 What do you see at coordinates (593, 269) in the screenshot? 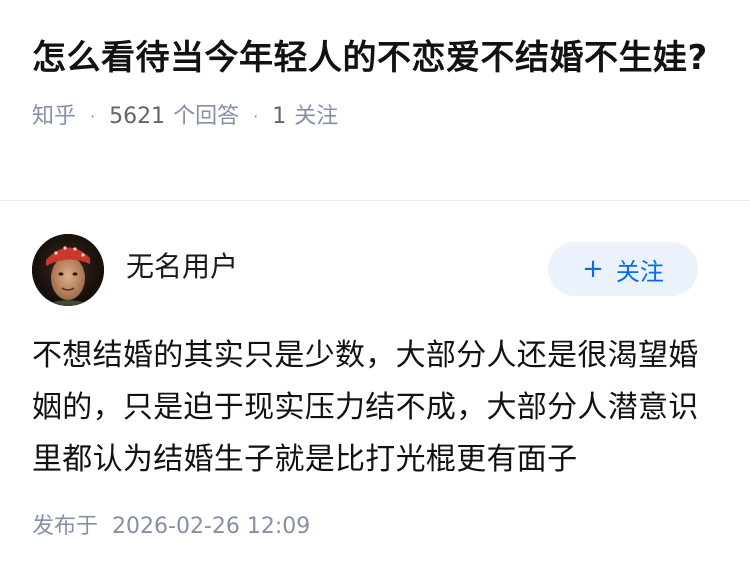
I see `plus-icon: +` at bounding box center [593, 269].